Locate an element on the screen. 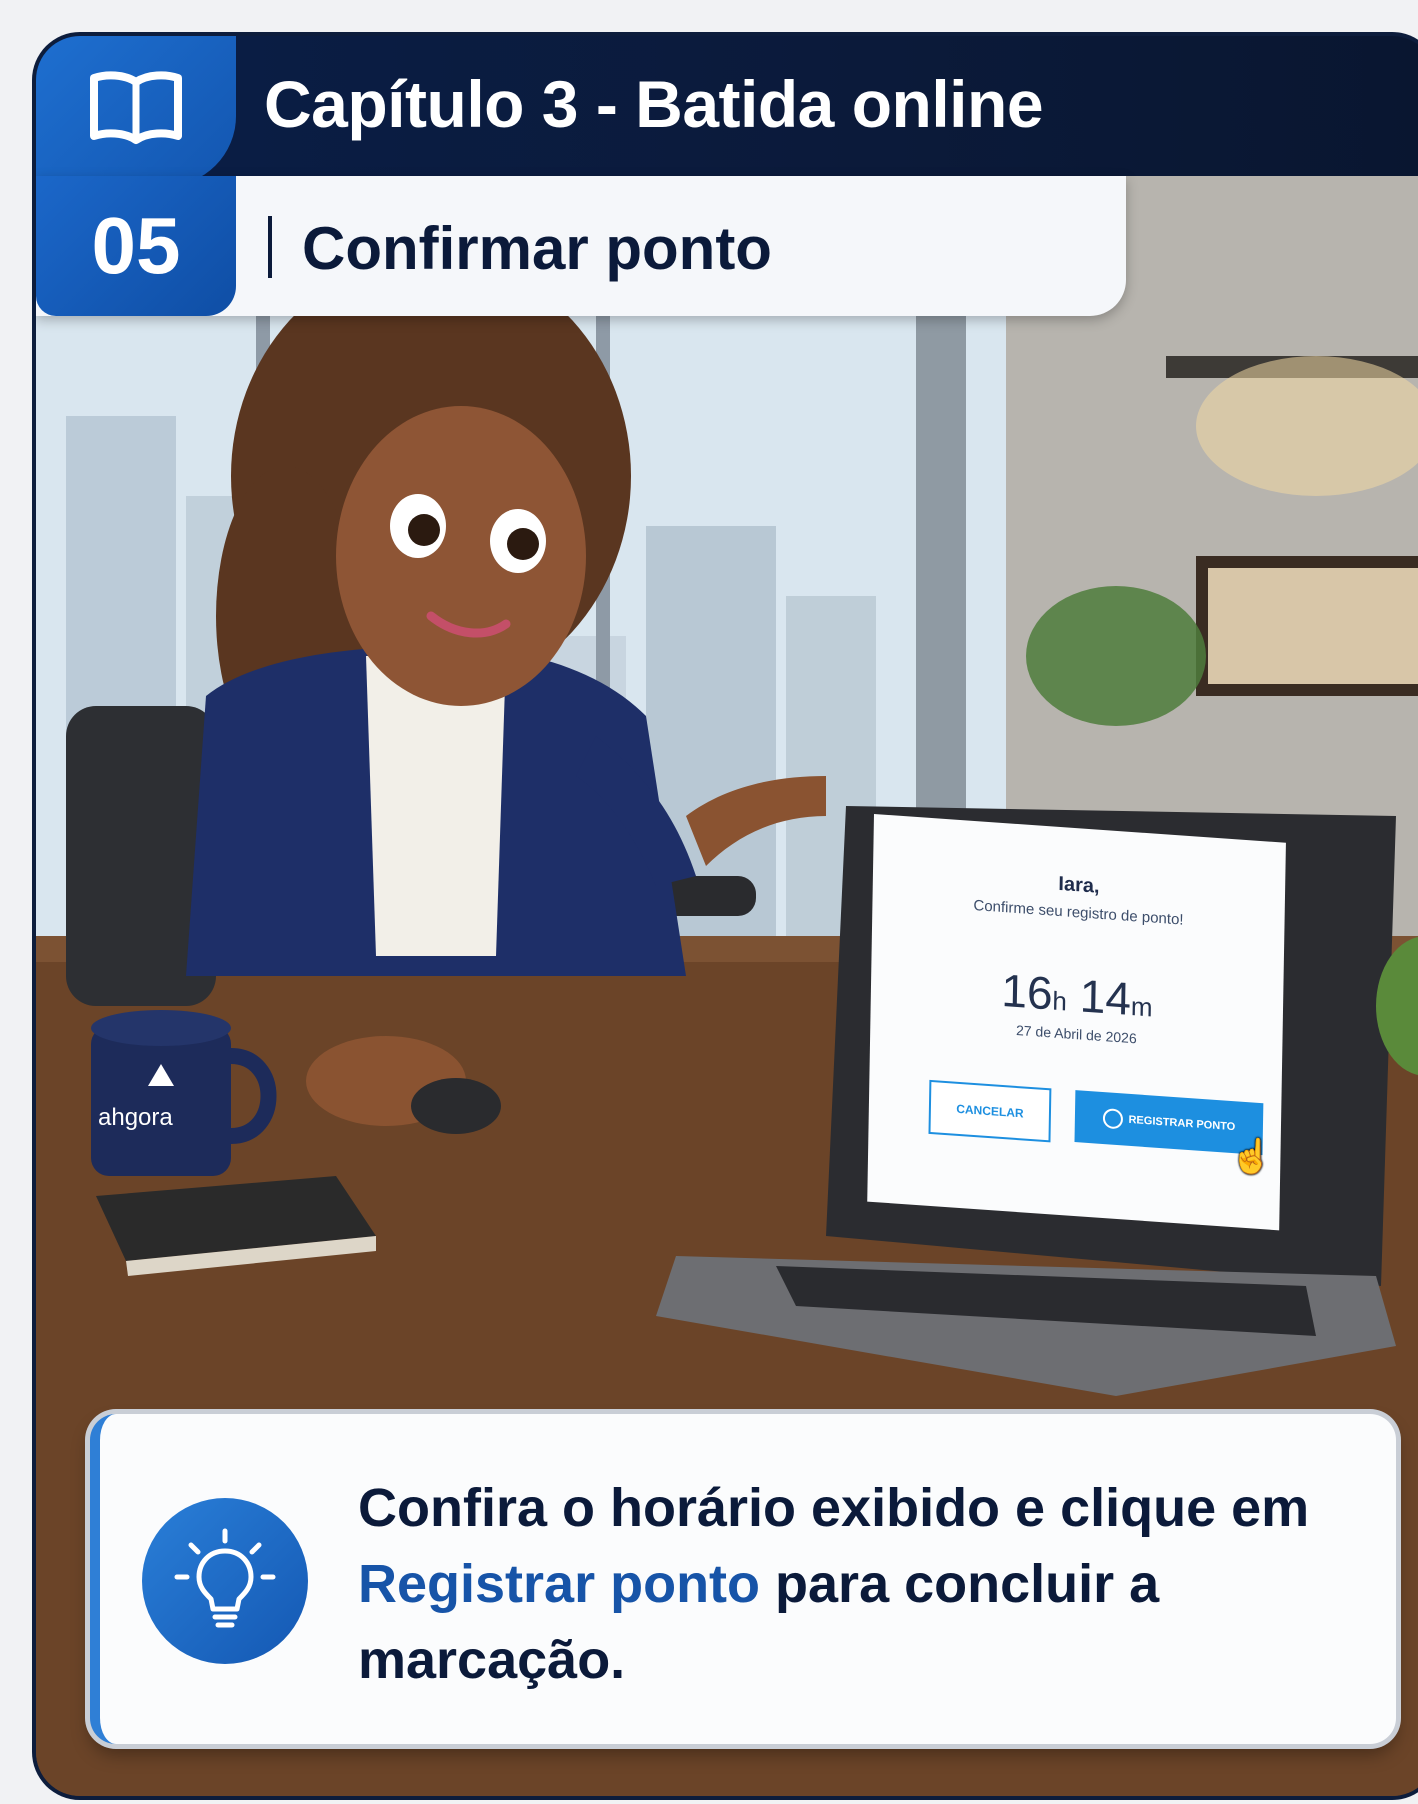 The width and height of the screenshot is (1418, 1804). cancel-button: CANCELAR is located at coordinates (990, 1111).